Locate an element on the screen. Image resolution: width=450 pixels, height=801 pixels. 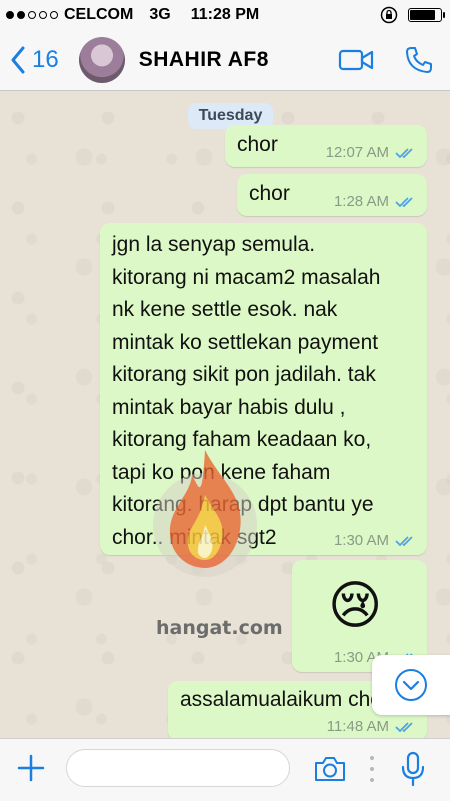
scroll-to-bottom-button is located at coordinates (411, 685).